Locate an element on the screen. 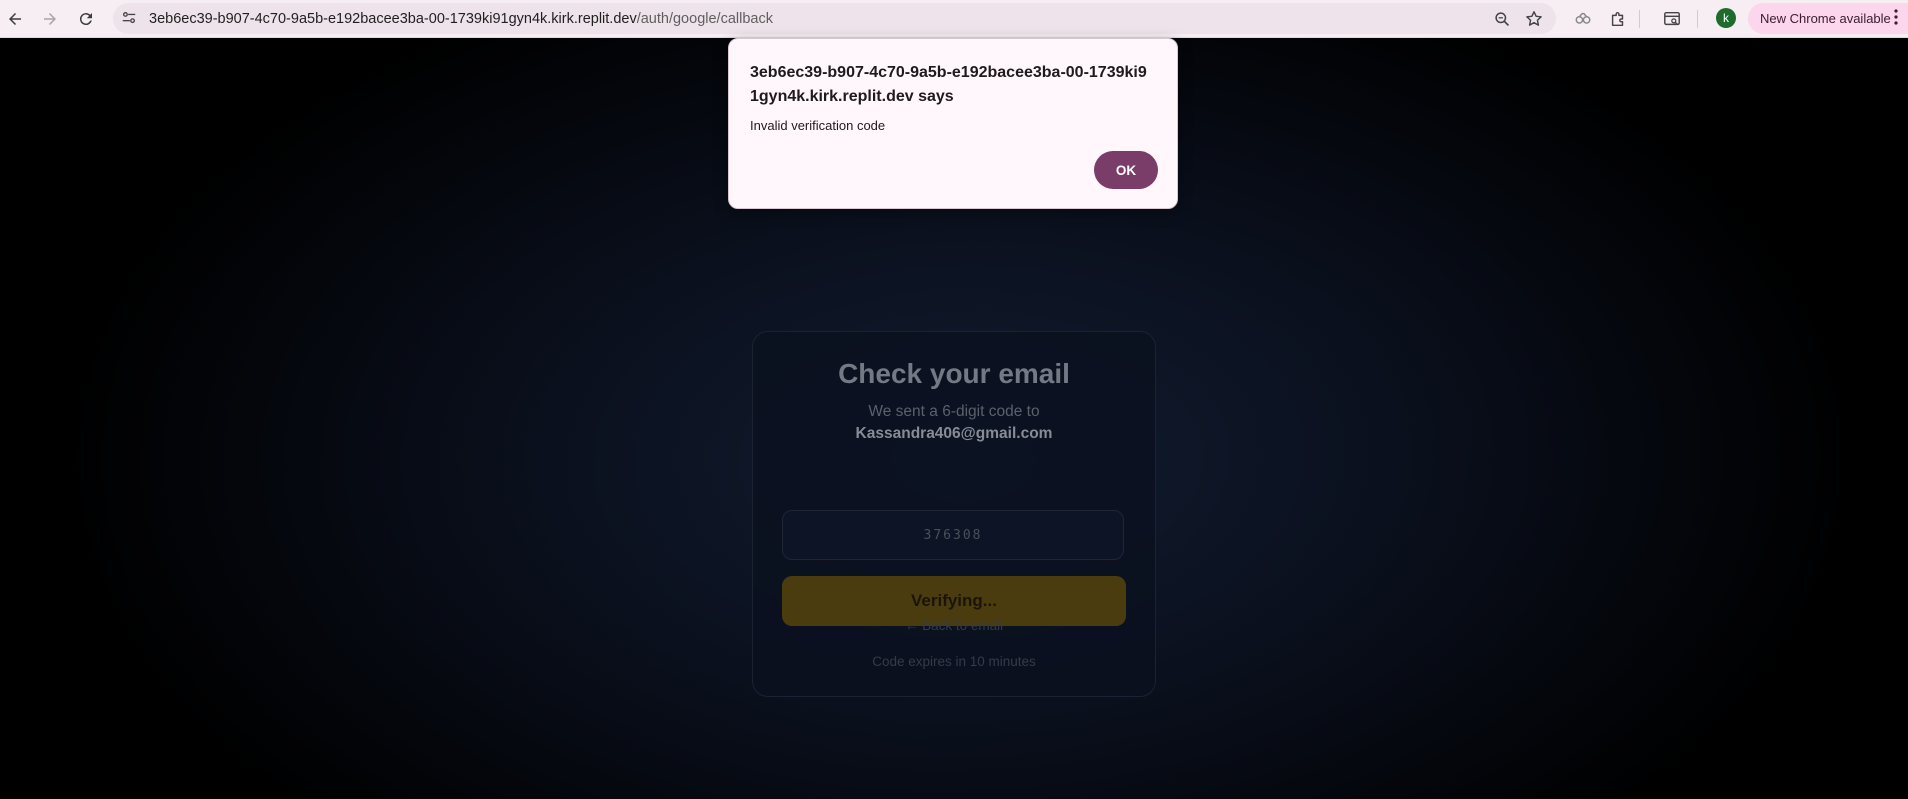 Image resolution: width=1908 pixels, height=799 pixels. new-chrome-label: New Chrome available is located at coordinates (1825, 18).